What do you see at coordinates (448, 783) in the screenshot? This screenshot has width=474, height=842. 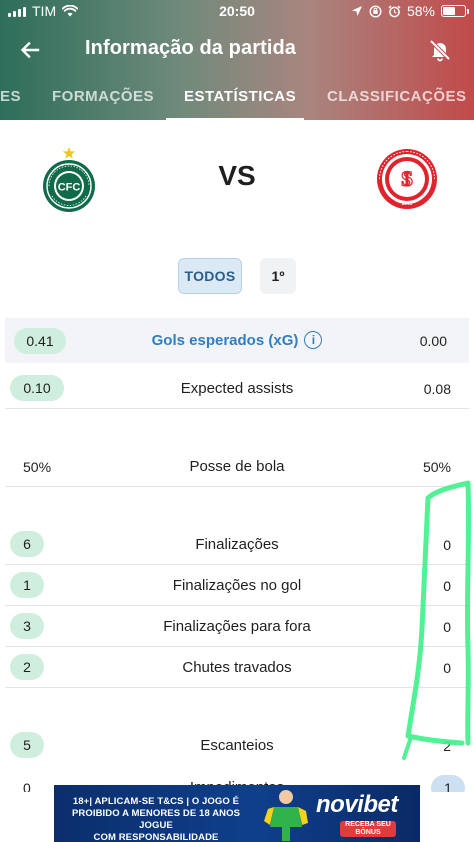 I see `away-value: 1` at bounding box center [448, 783].